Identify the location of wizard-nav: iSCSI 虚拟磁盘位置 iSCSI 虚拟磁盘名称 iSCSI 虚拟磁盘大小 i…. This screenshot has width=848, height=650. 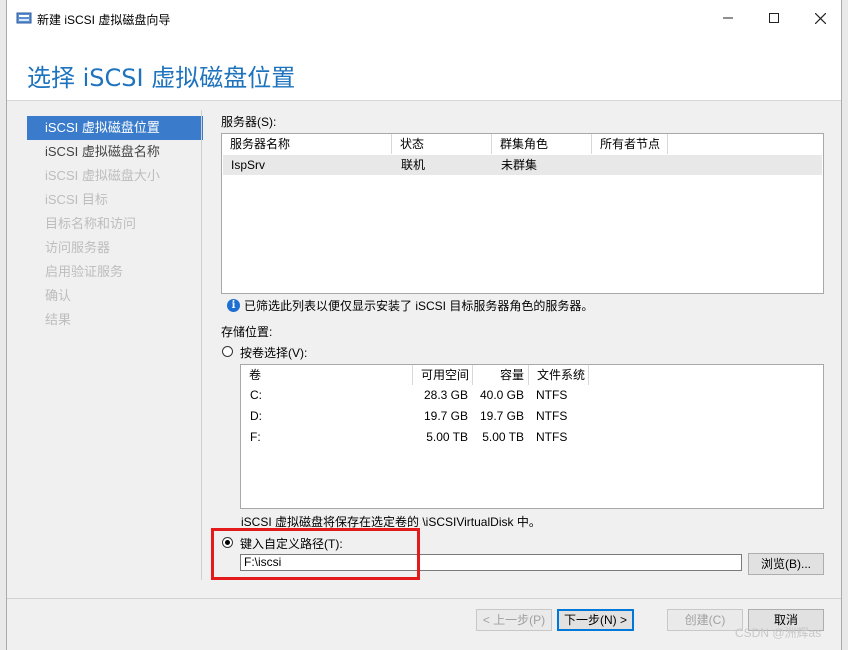
(115, 224).